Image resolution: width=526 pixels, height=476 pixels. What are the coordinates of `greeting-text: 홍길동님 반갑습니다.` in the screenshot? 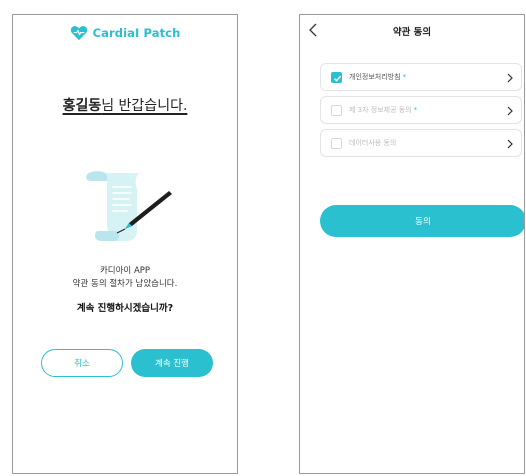 It's located at (125, 105).